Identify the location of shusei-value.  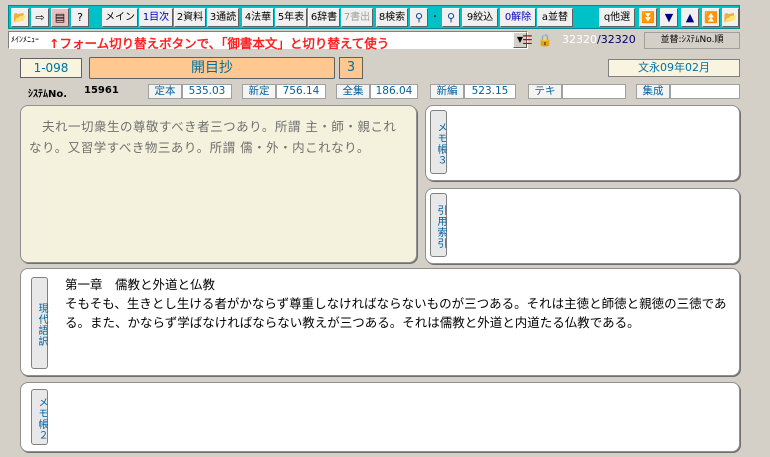
(705, 91).